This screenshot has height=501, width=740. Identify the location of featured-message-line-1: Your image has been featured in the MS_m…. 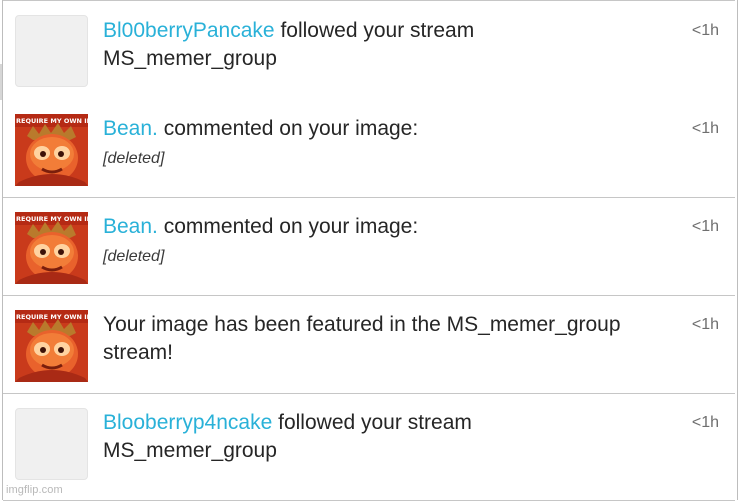
(362, 324).